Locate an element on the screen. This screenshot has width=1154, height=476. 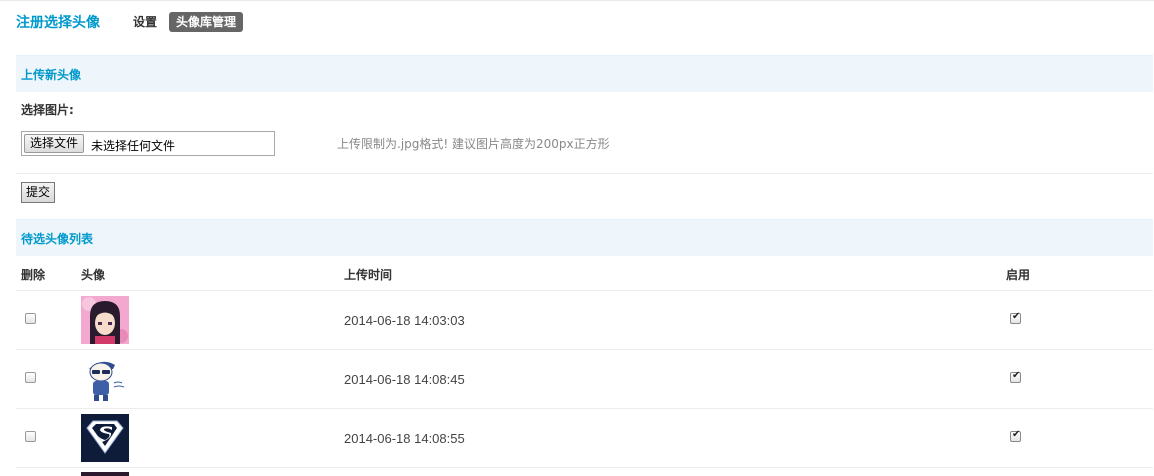
upload-section-title: 上传新头像 is located at coordinates (51, 75).